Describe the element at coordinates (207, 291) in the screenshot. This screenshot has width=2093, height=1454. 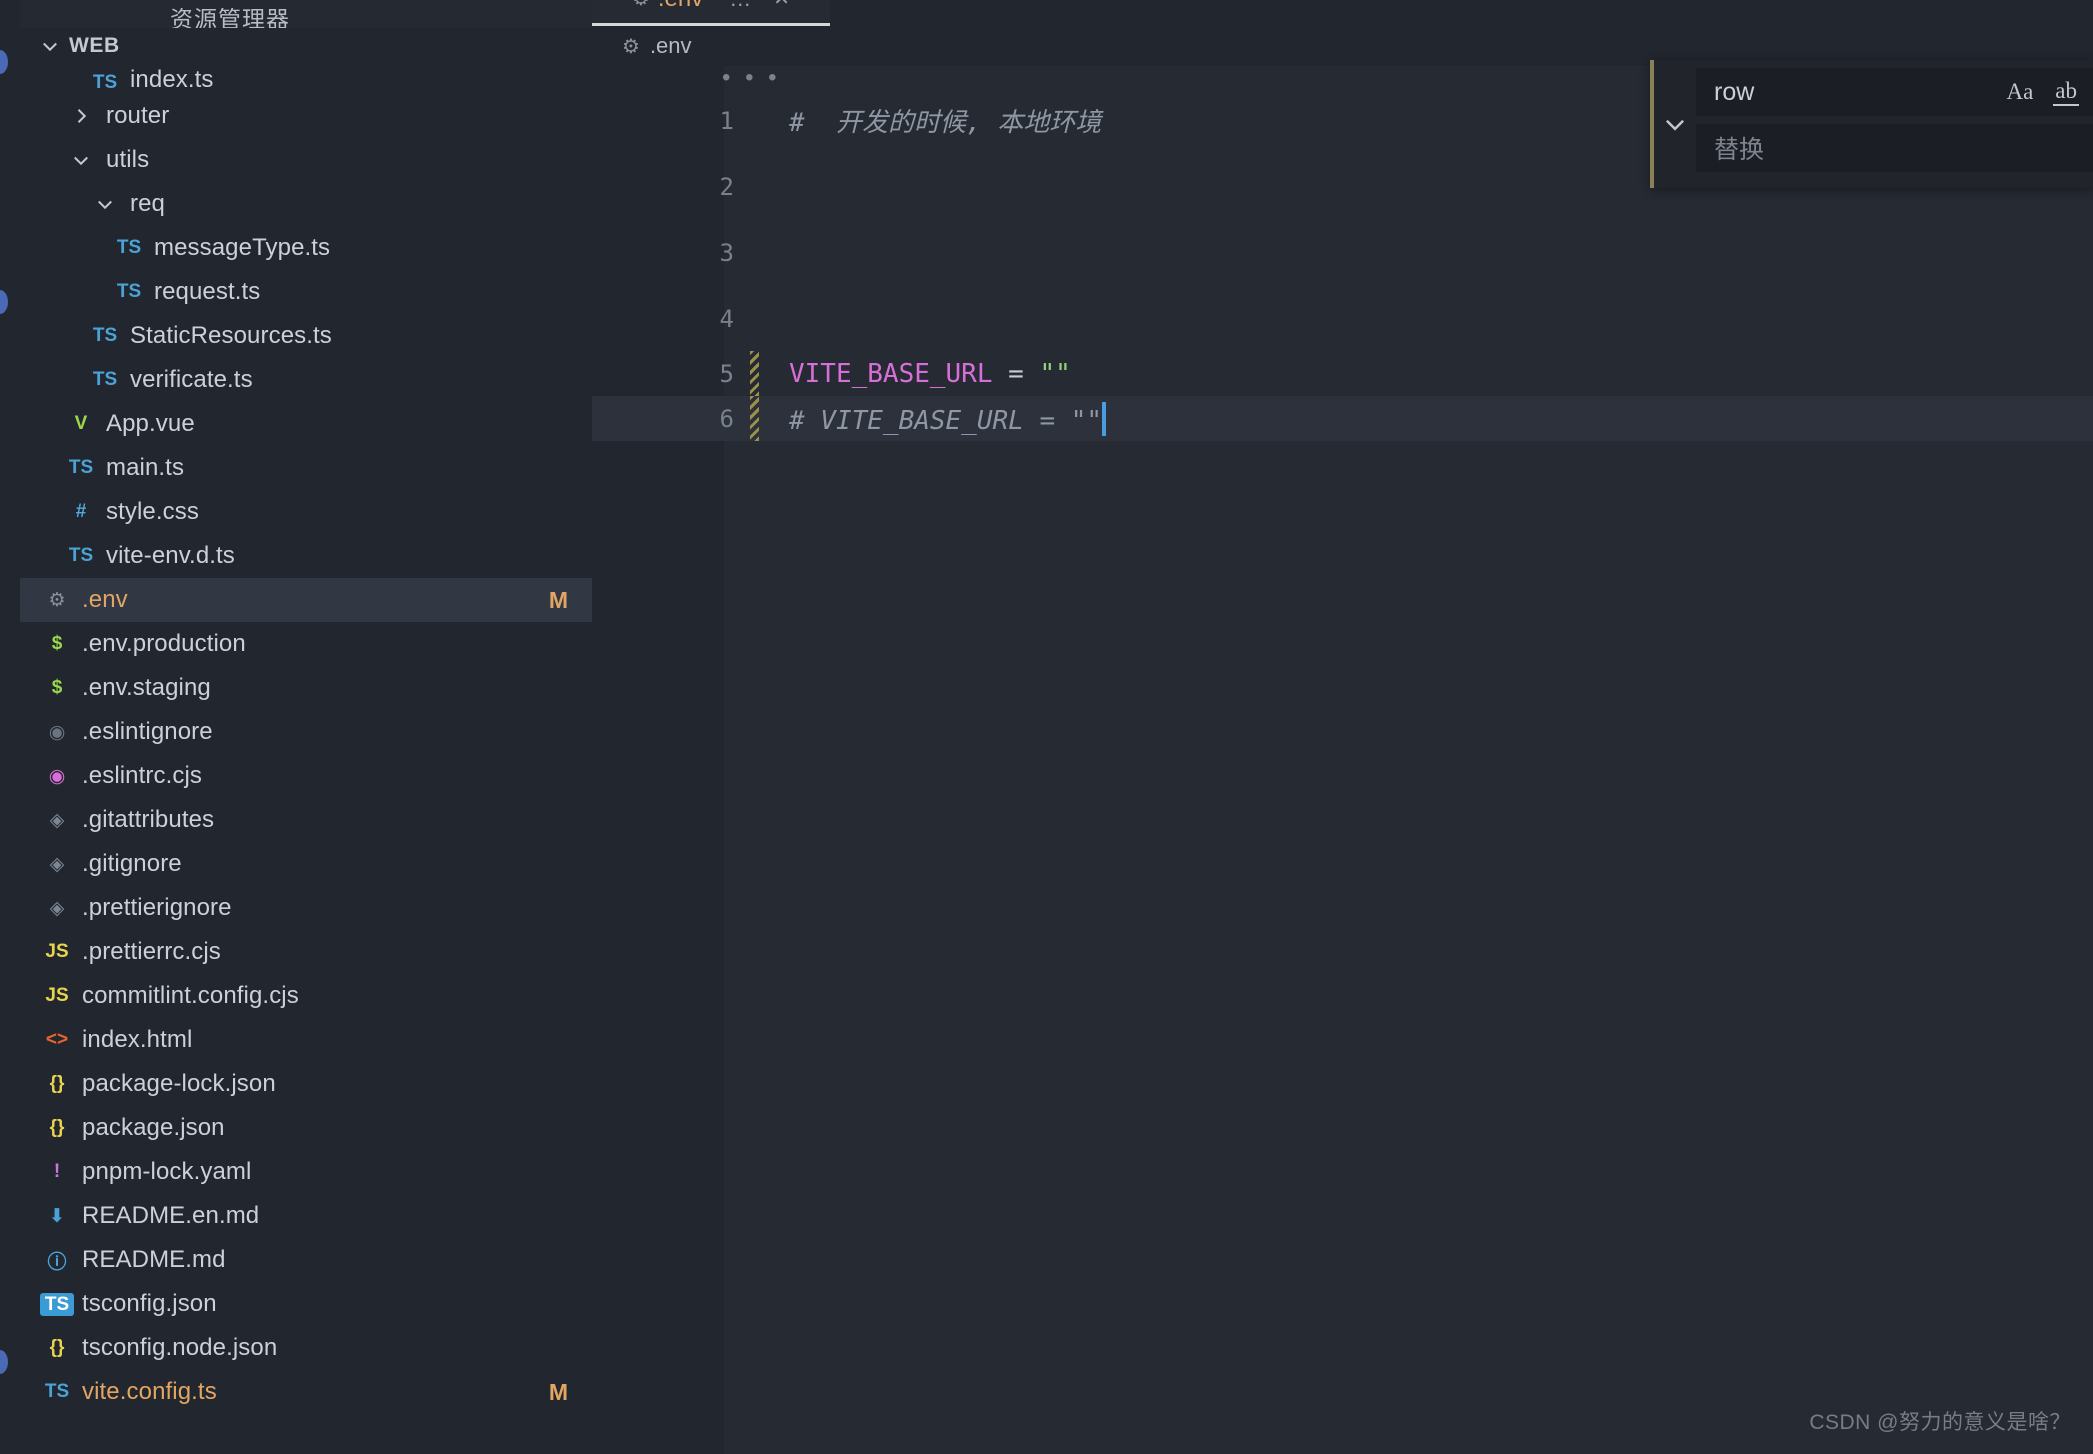
I see `file-tree-item-label: request.ts` at that location.